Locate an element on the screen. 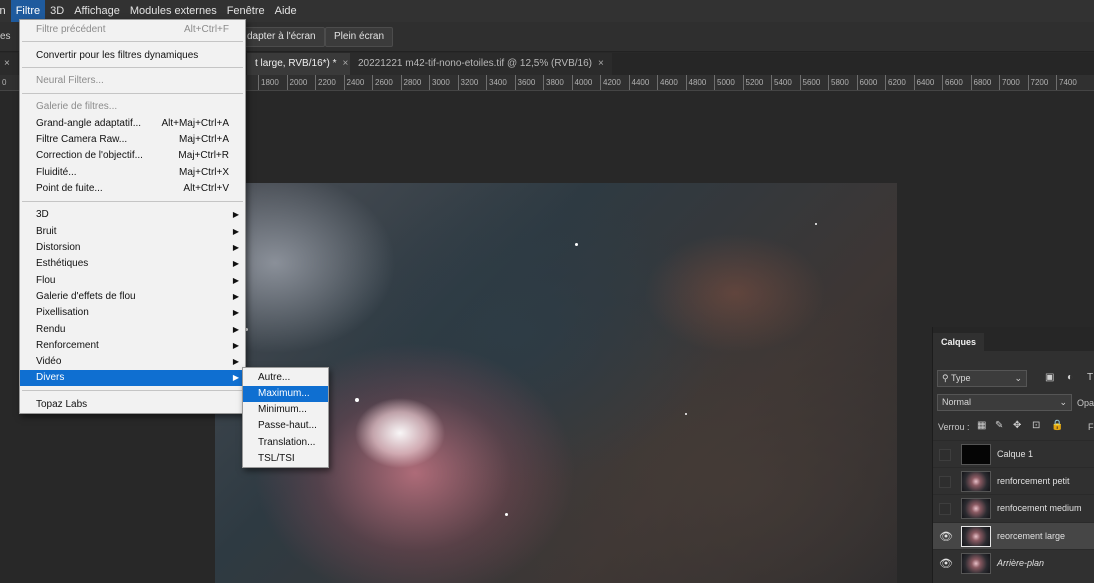 Image resolution: width=1094 pixels, height=583 pixels. menu-item-point-de-fuite: Point de fuite... Alt+Ctrl+V is located at coordinates (132, 189).